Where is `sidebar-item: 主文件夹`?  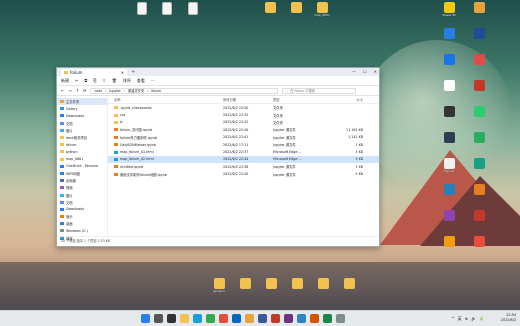
sidebar-item: 主文件夹 is located at coordinates (82, 102).